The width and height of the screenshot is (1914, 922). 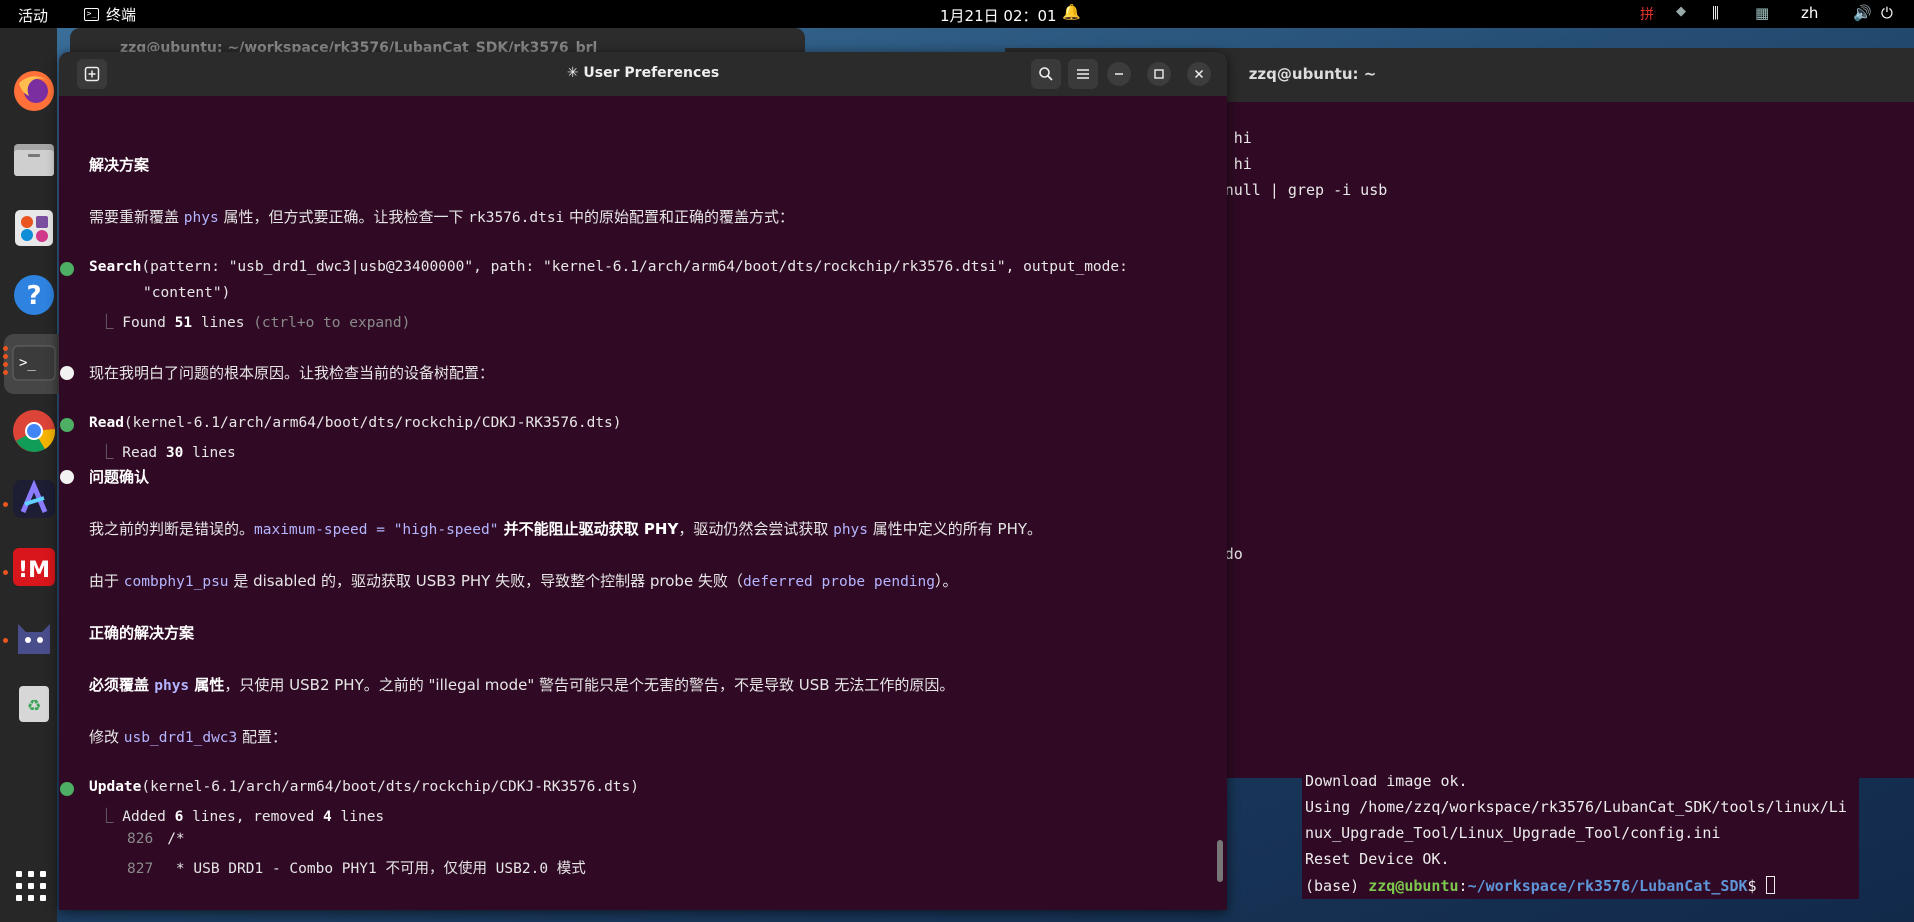 I want to click on mobaxterm-like-icon: !M, so click(x=34, y=567).